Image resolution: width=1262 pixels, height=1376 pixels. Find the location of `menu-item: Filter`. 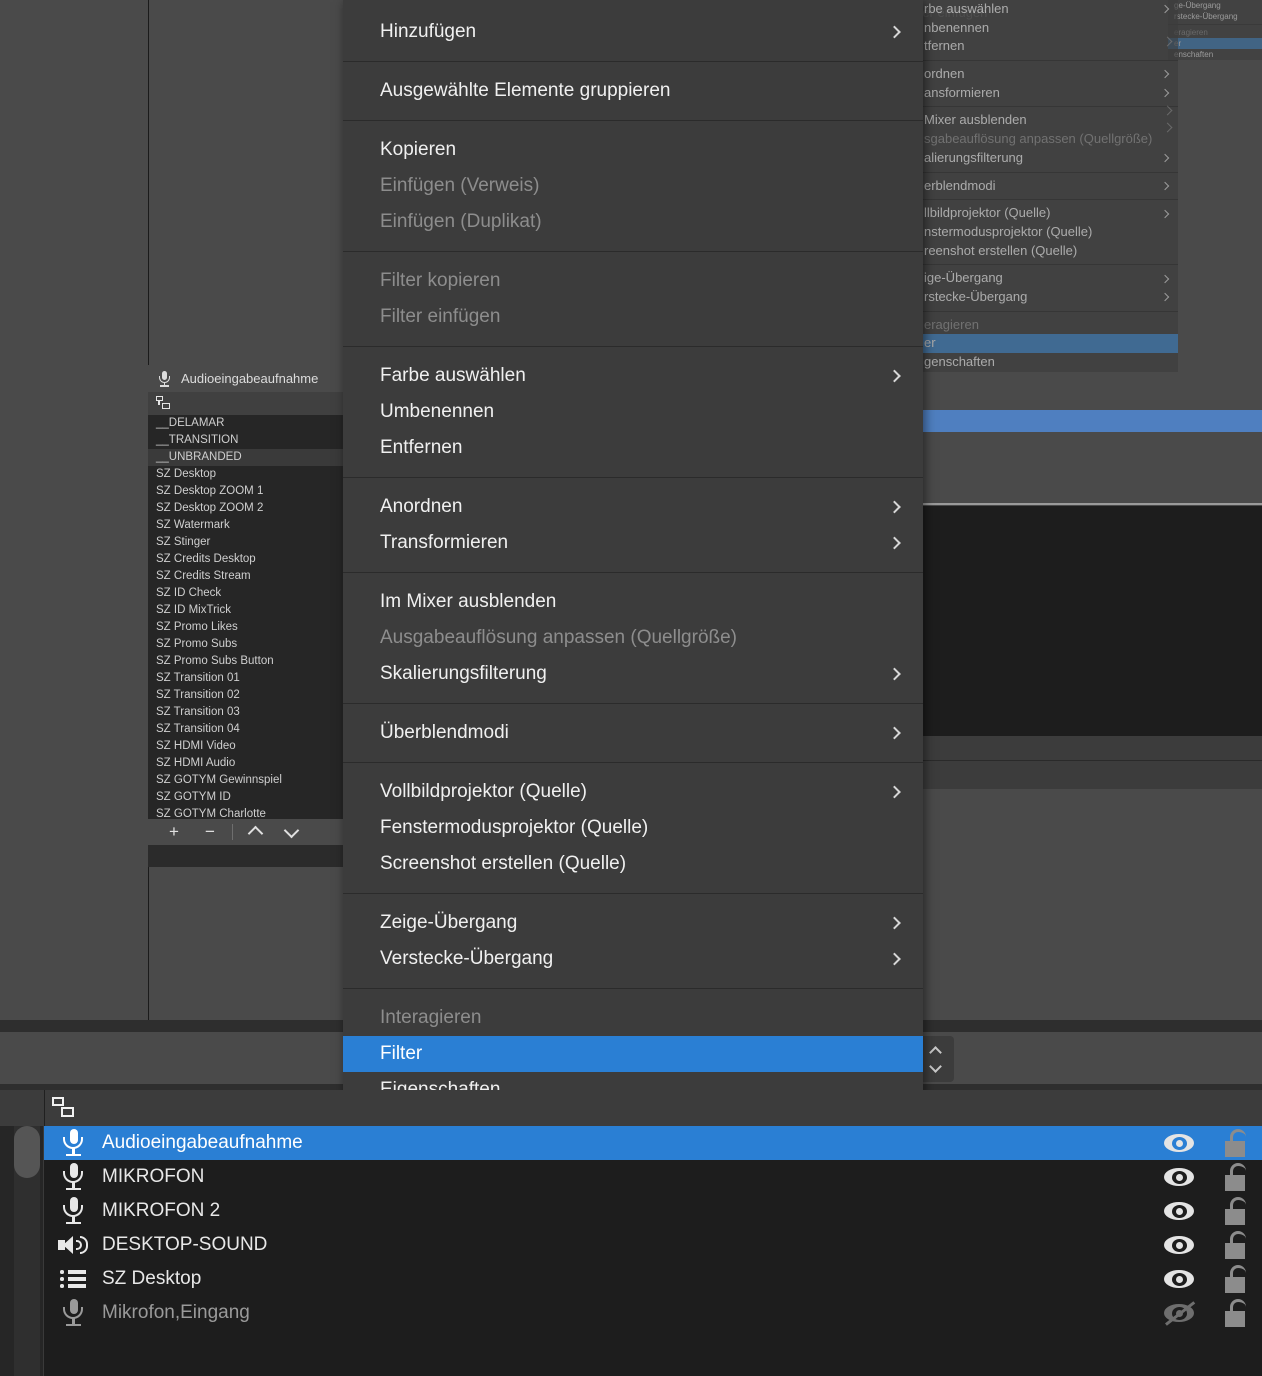

menu-item: Filter is located at coordinates (633, 1054).